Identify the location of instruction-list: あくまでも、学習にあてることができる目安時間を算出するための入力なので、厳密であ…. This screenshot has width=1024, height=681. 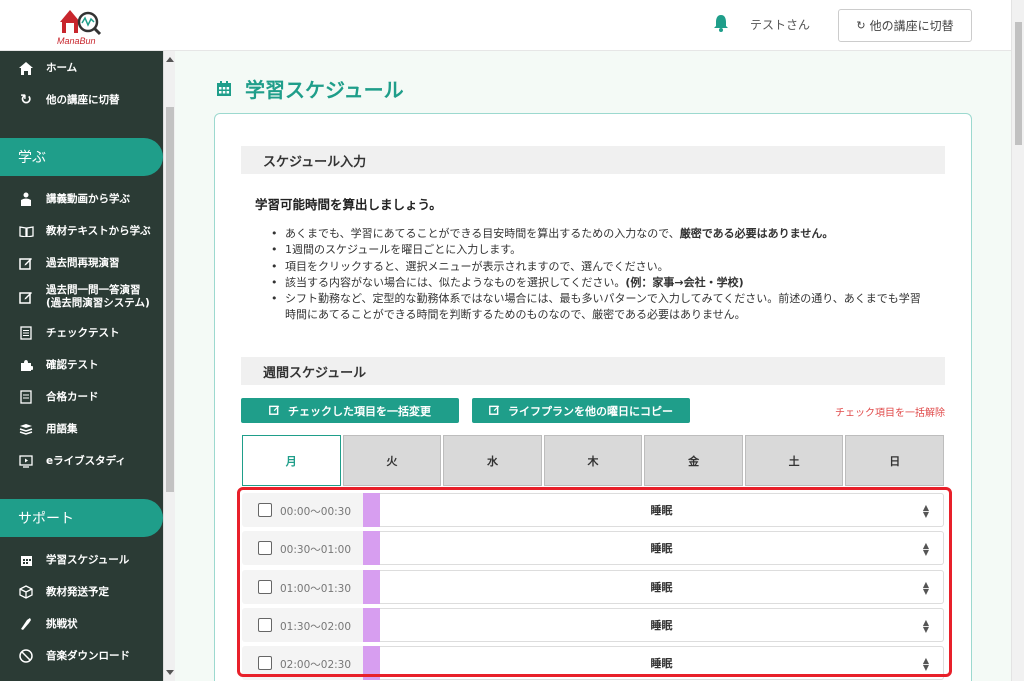
(601, 275).